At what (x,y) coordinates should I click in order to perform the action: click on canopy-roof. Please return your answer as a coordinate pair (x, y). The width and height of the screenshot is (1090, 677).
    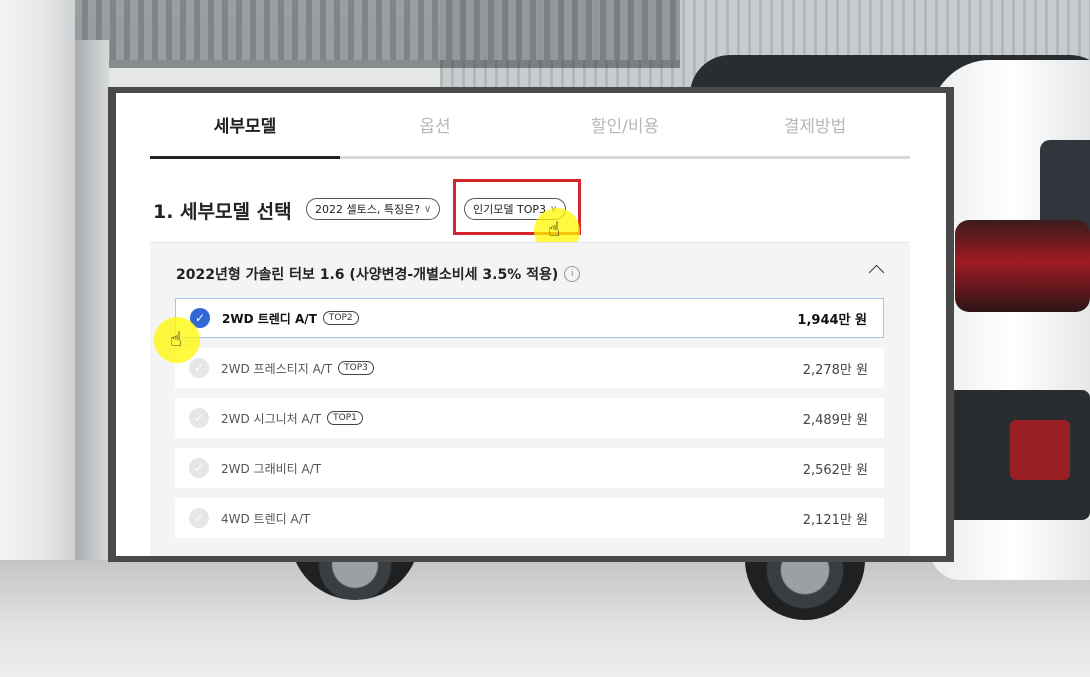
    Looking at the image, I should click on (360, 30).